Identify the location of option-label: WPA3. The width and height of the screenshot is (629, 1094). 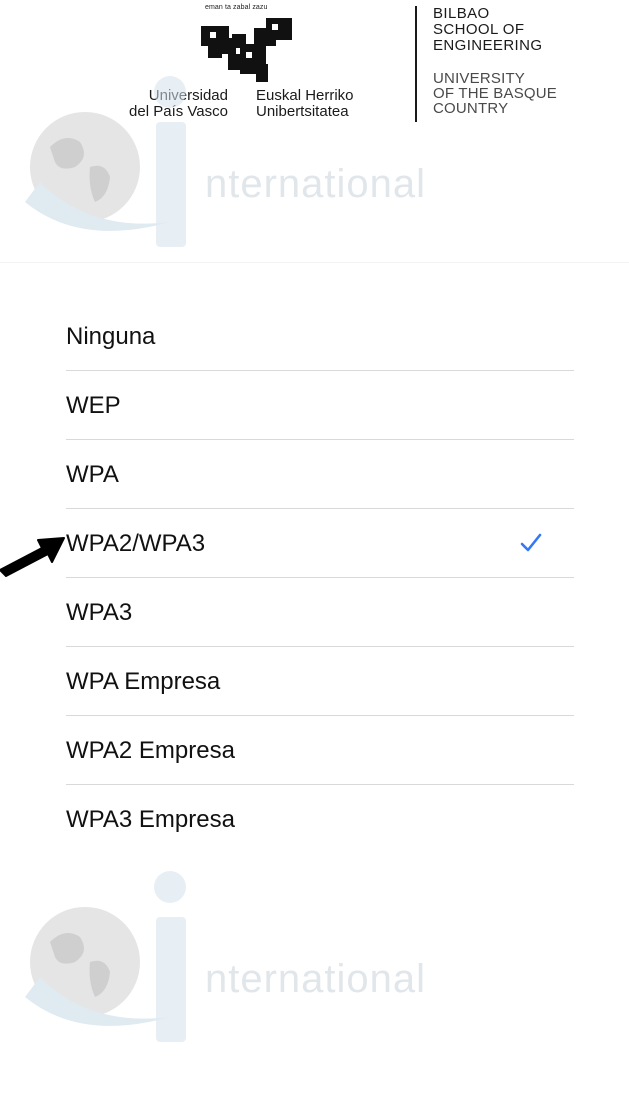
(99, 612).